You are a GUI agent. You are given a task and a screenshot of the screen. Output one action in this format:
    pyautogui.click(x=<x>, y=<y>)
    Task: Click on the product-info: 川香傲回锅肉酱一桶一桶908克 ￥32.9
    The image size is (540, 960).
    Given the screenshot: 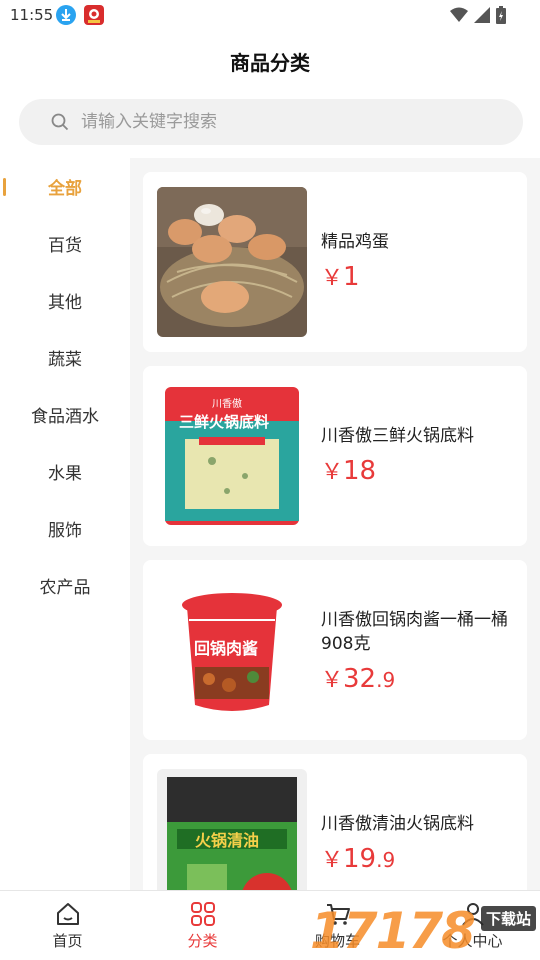 What is the action you would take?
    pyautogui.click(x=421, y=651)
    